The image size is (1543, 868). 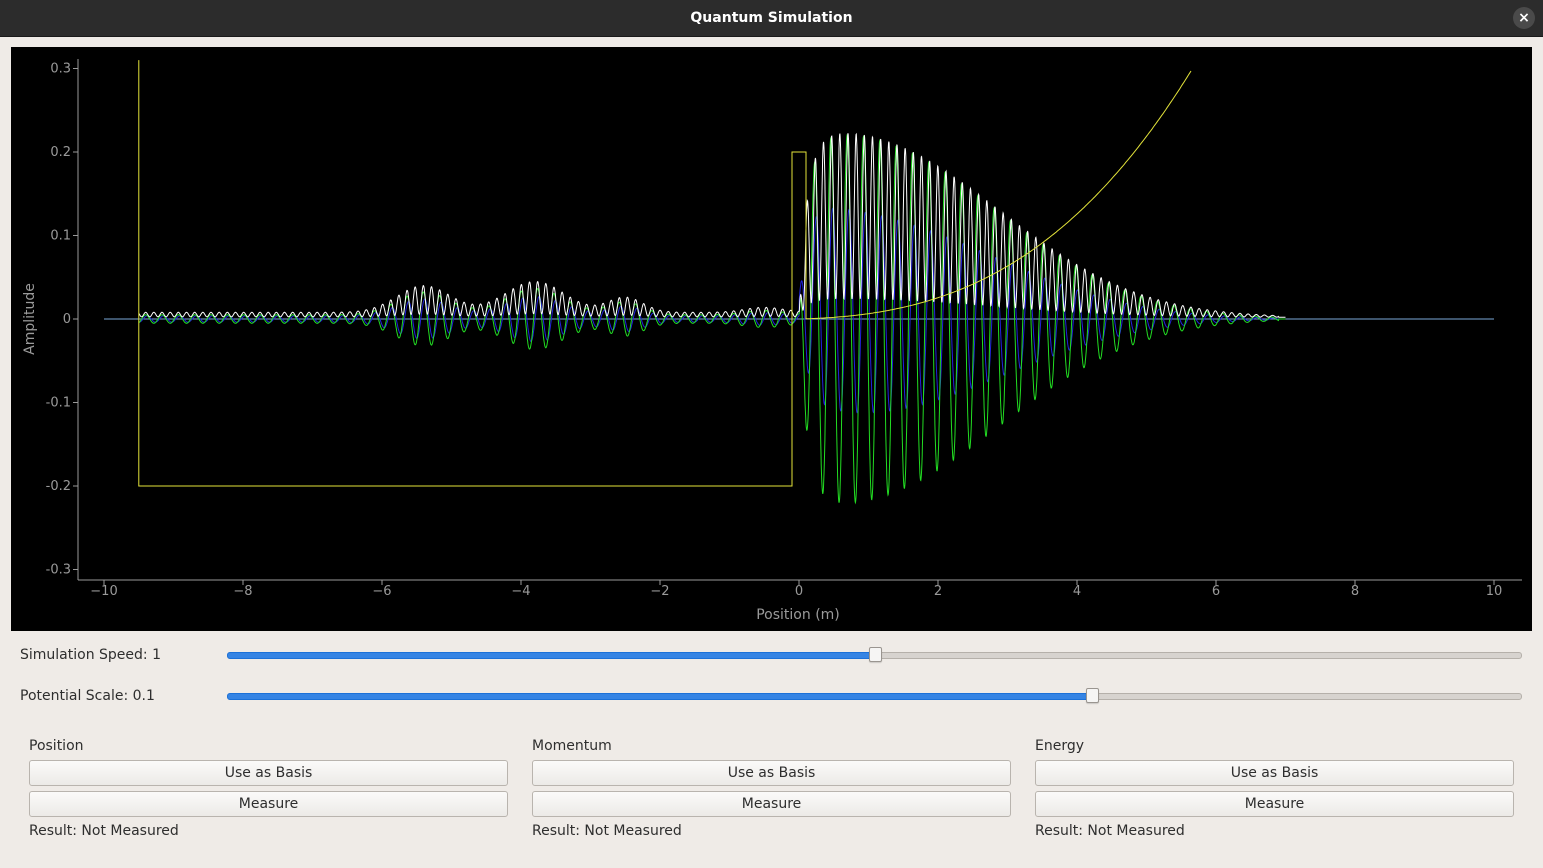 What do you see at coordinates (242, 591) in the screenshot?
I see `x-tick-label: −8` at bounding box center [242, 591].